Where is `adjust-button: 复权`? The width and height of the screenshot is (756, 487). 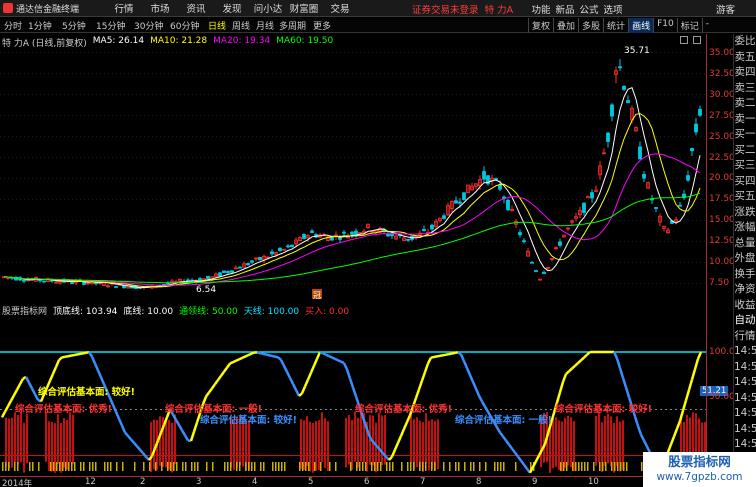 adjust-button: 复权 is located at coordinates (540, 25).